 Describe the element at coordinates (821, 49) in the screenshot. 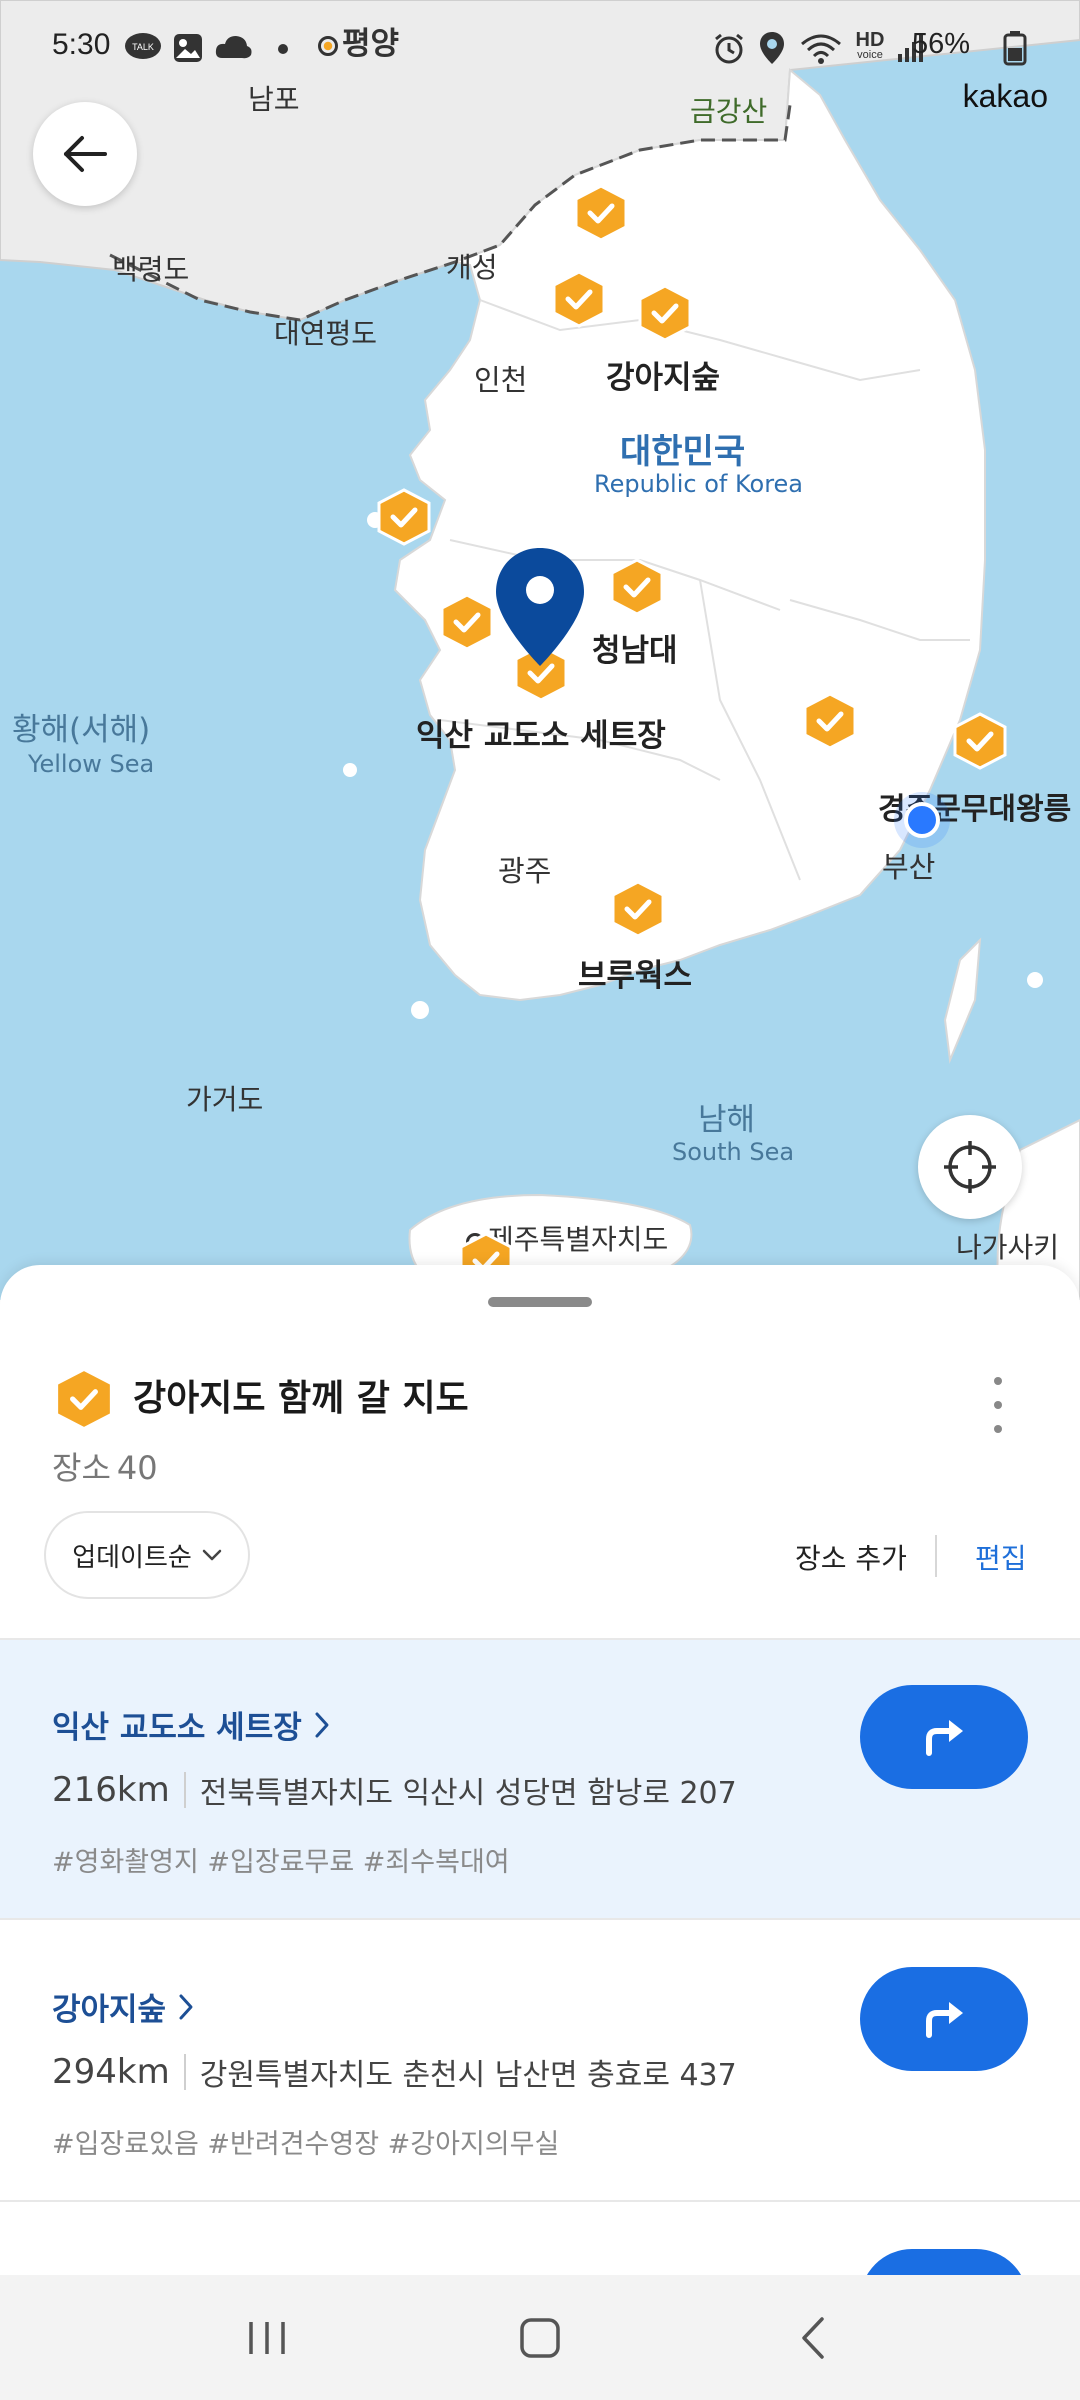

I see `wifi-icon` at that location.